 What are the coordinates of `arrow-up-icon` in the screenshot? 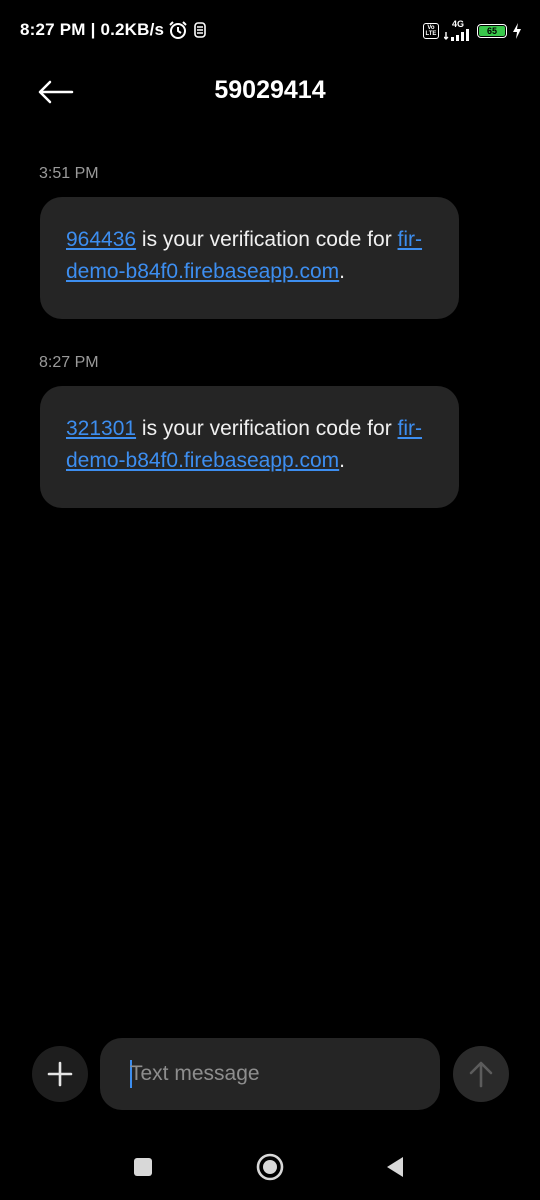 It's located at (481, 1074).